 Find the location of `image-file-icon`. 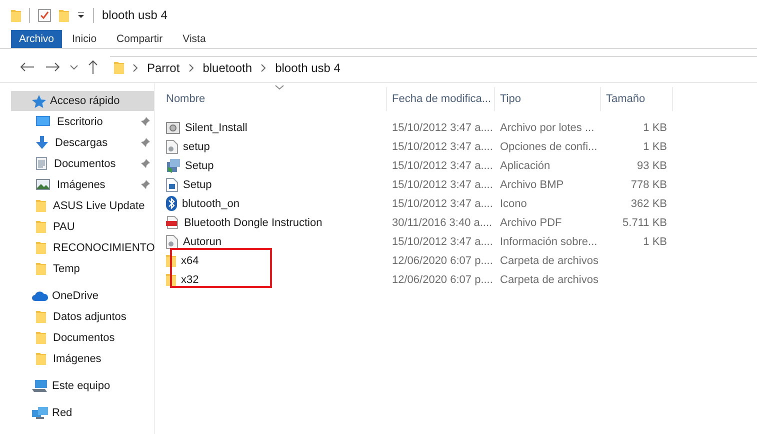

image-file-icon is located at coordinates (172, 185).